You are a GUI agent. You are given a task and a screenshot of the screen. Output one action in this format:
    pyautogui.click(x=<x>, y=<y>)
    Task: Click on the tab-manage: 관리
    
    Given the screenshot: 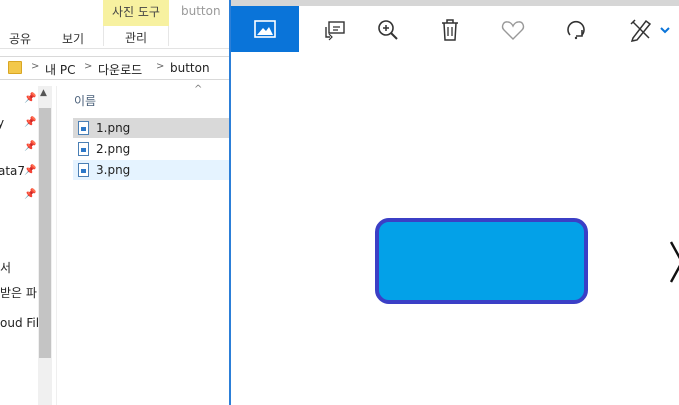 What is the action you would take?
    pyautogui.click(x=136, y=36)
    